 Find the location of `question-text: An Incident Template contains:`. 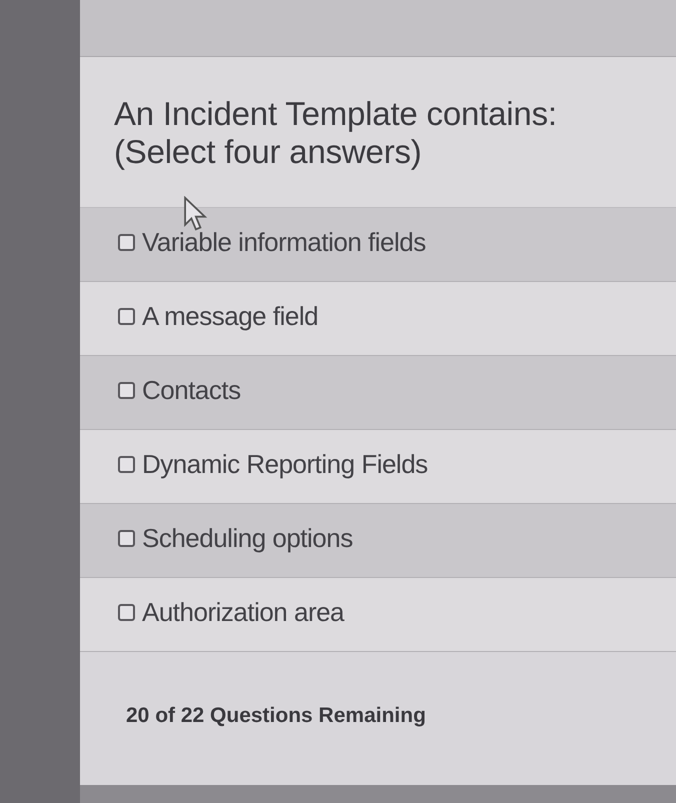

question-text: An Incident Template contains: is located at coordinates (336, 114).